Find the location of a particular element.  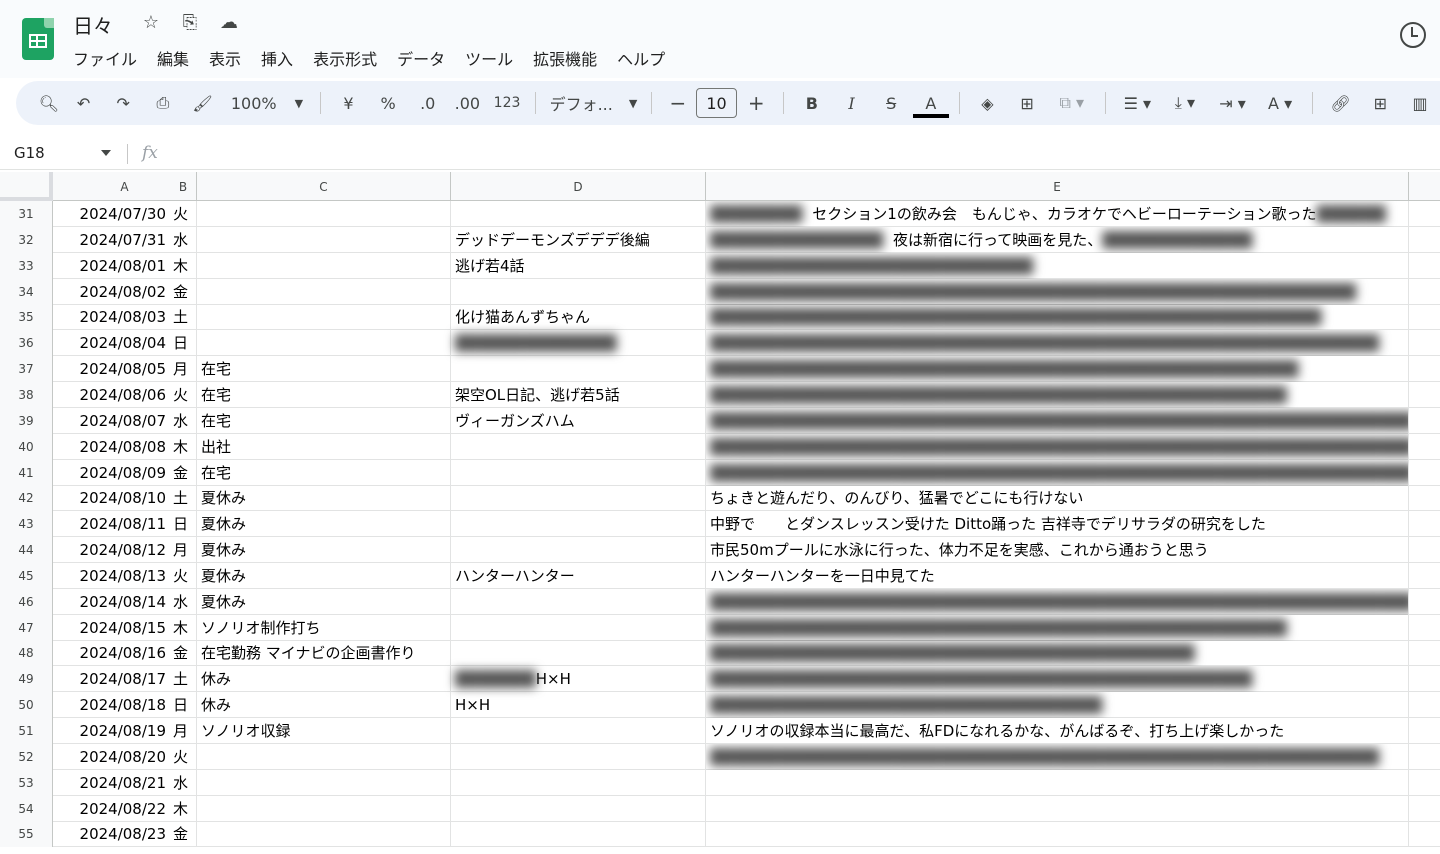

cell-media: 化け猫あんずちゃん is located at coordinates (578, 317).